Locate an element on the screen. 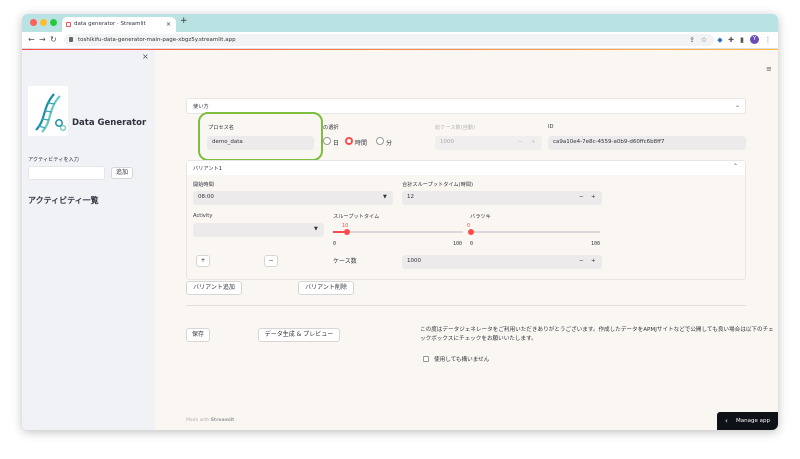  activity-select-label: Activity is located at coordinates (203, 216).